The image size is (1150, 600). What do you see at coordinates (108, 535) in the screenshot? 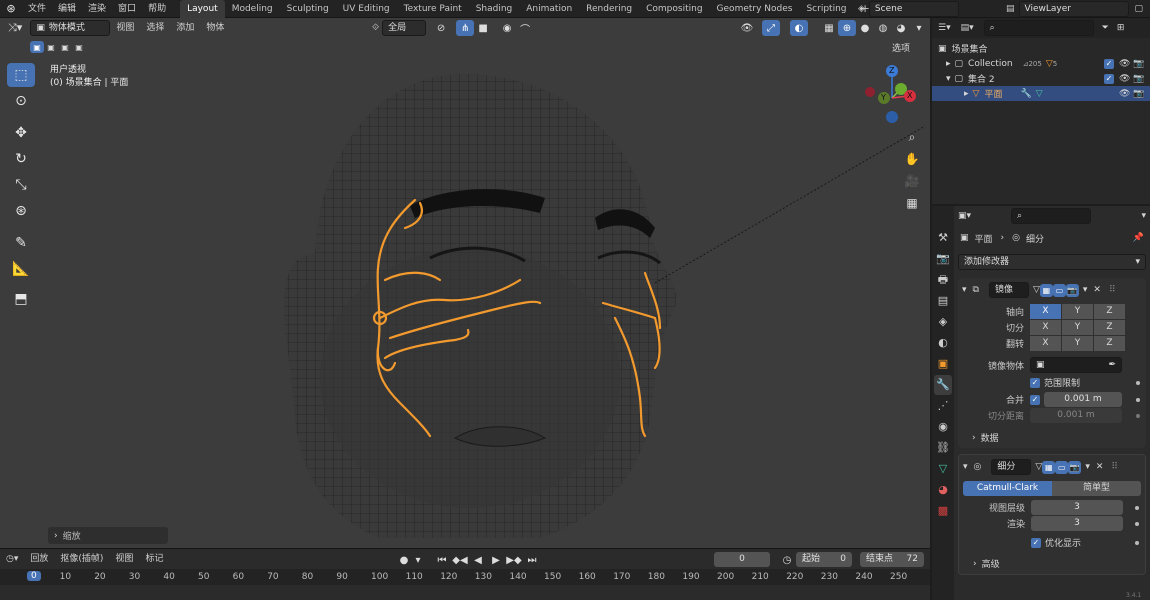
I see `last-operation-panel: › 缩放` at bounding box center [108, 535].